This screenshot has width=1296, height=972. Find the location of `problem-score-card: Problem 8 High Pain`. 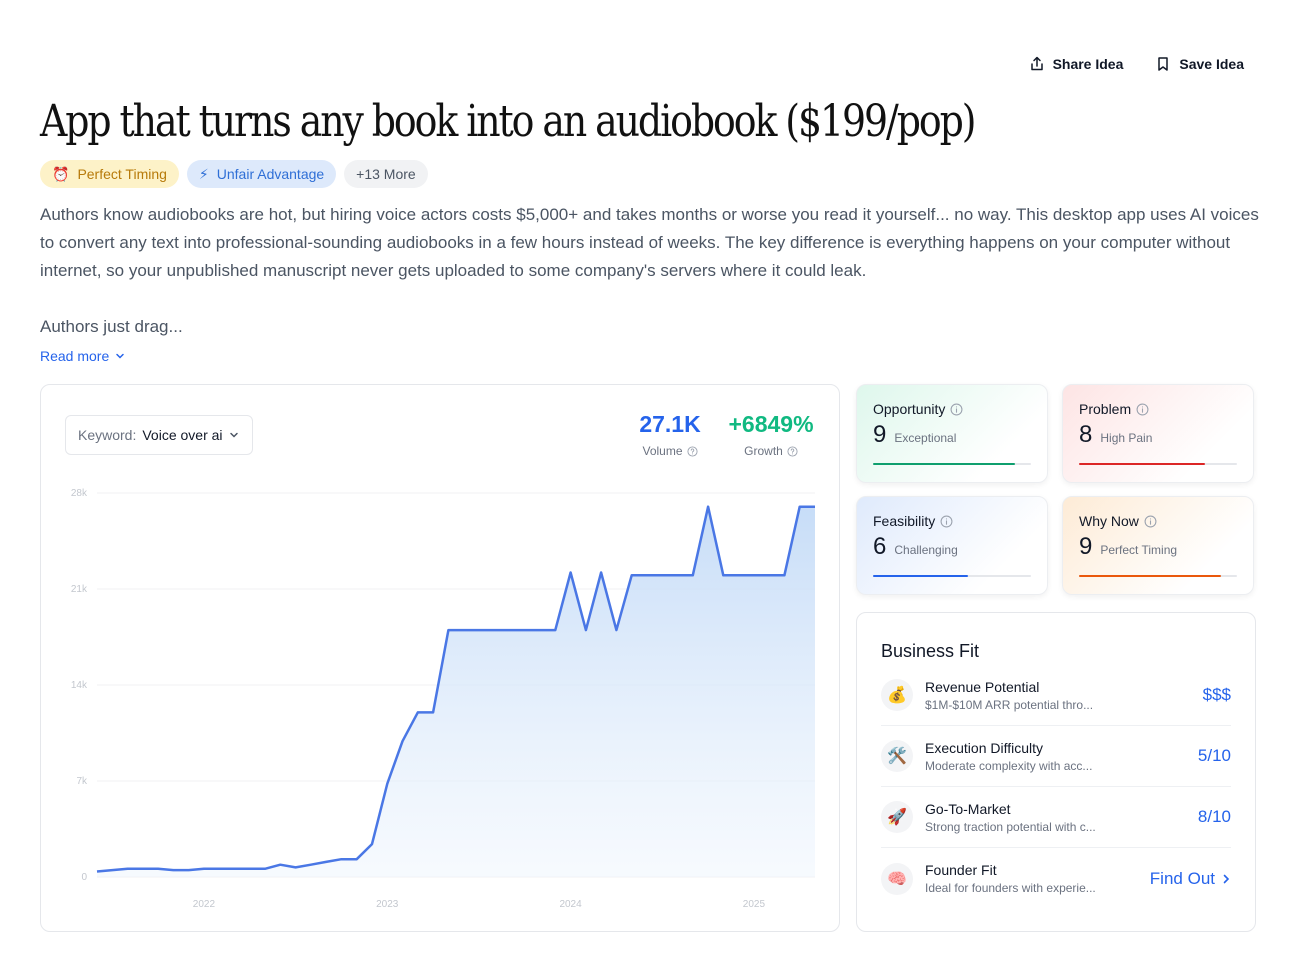

problem-score-card: Problem 8 High Pain is located at coordinates (1158, 433).